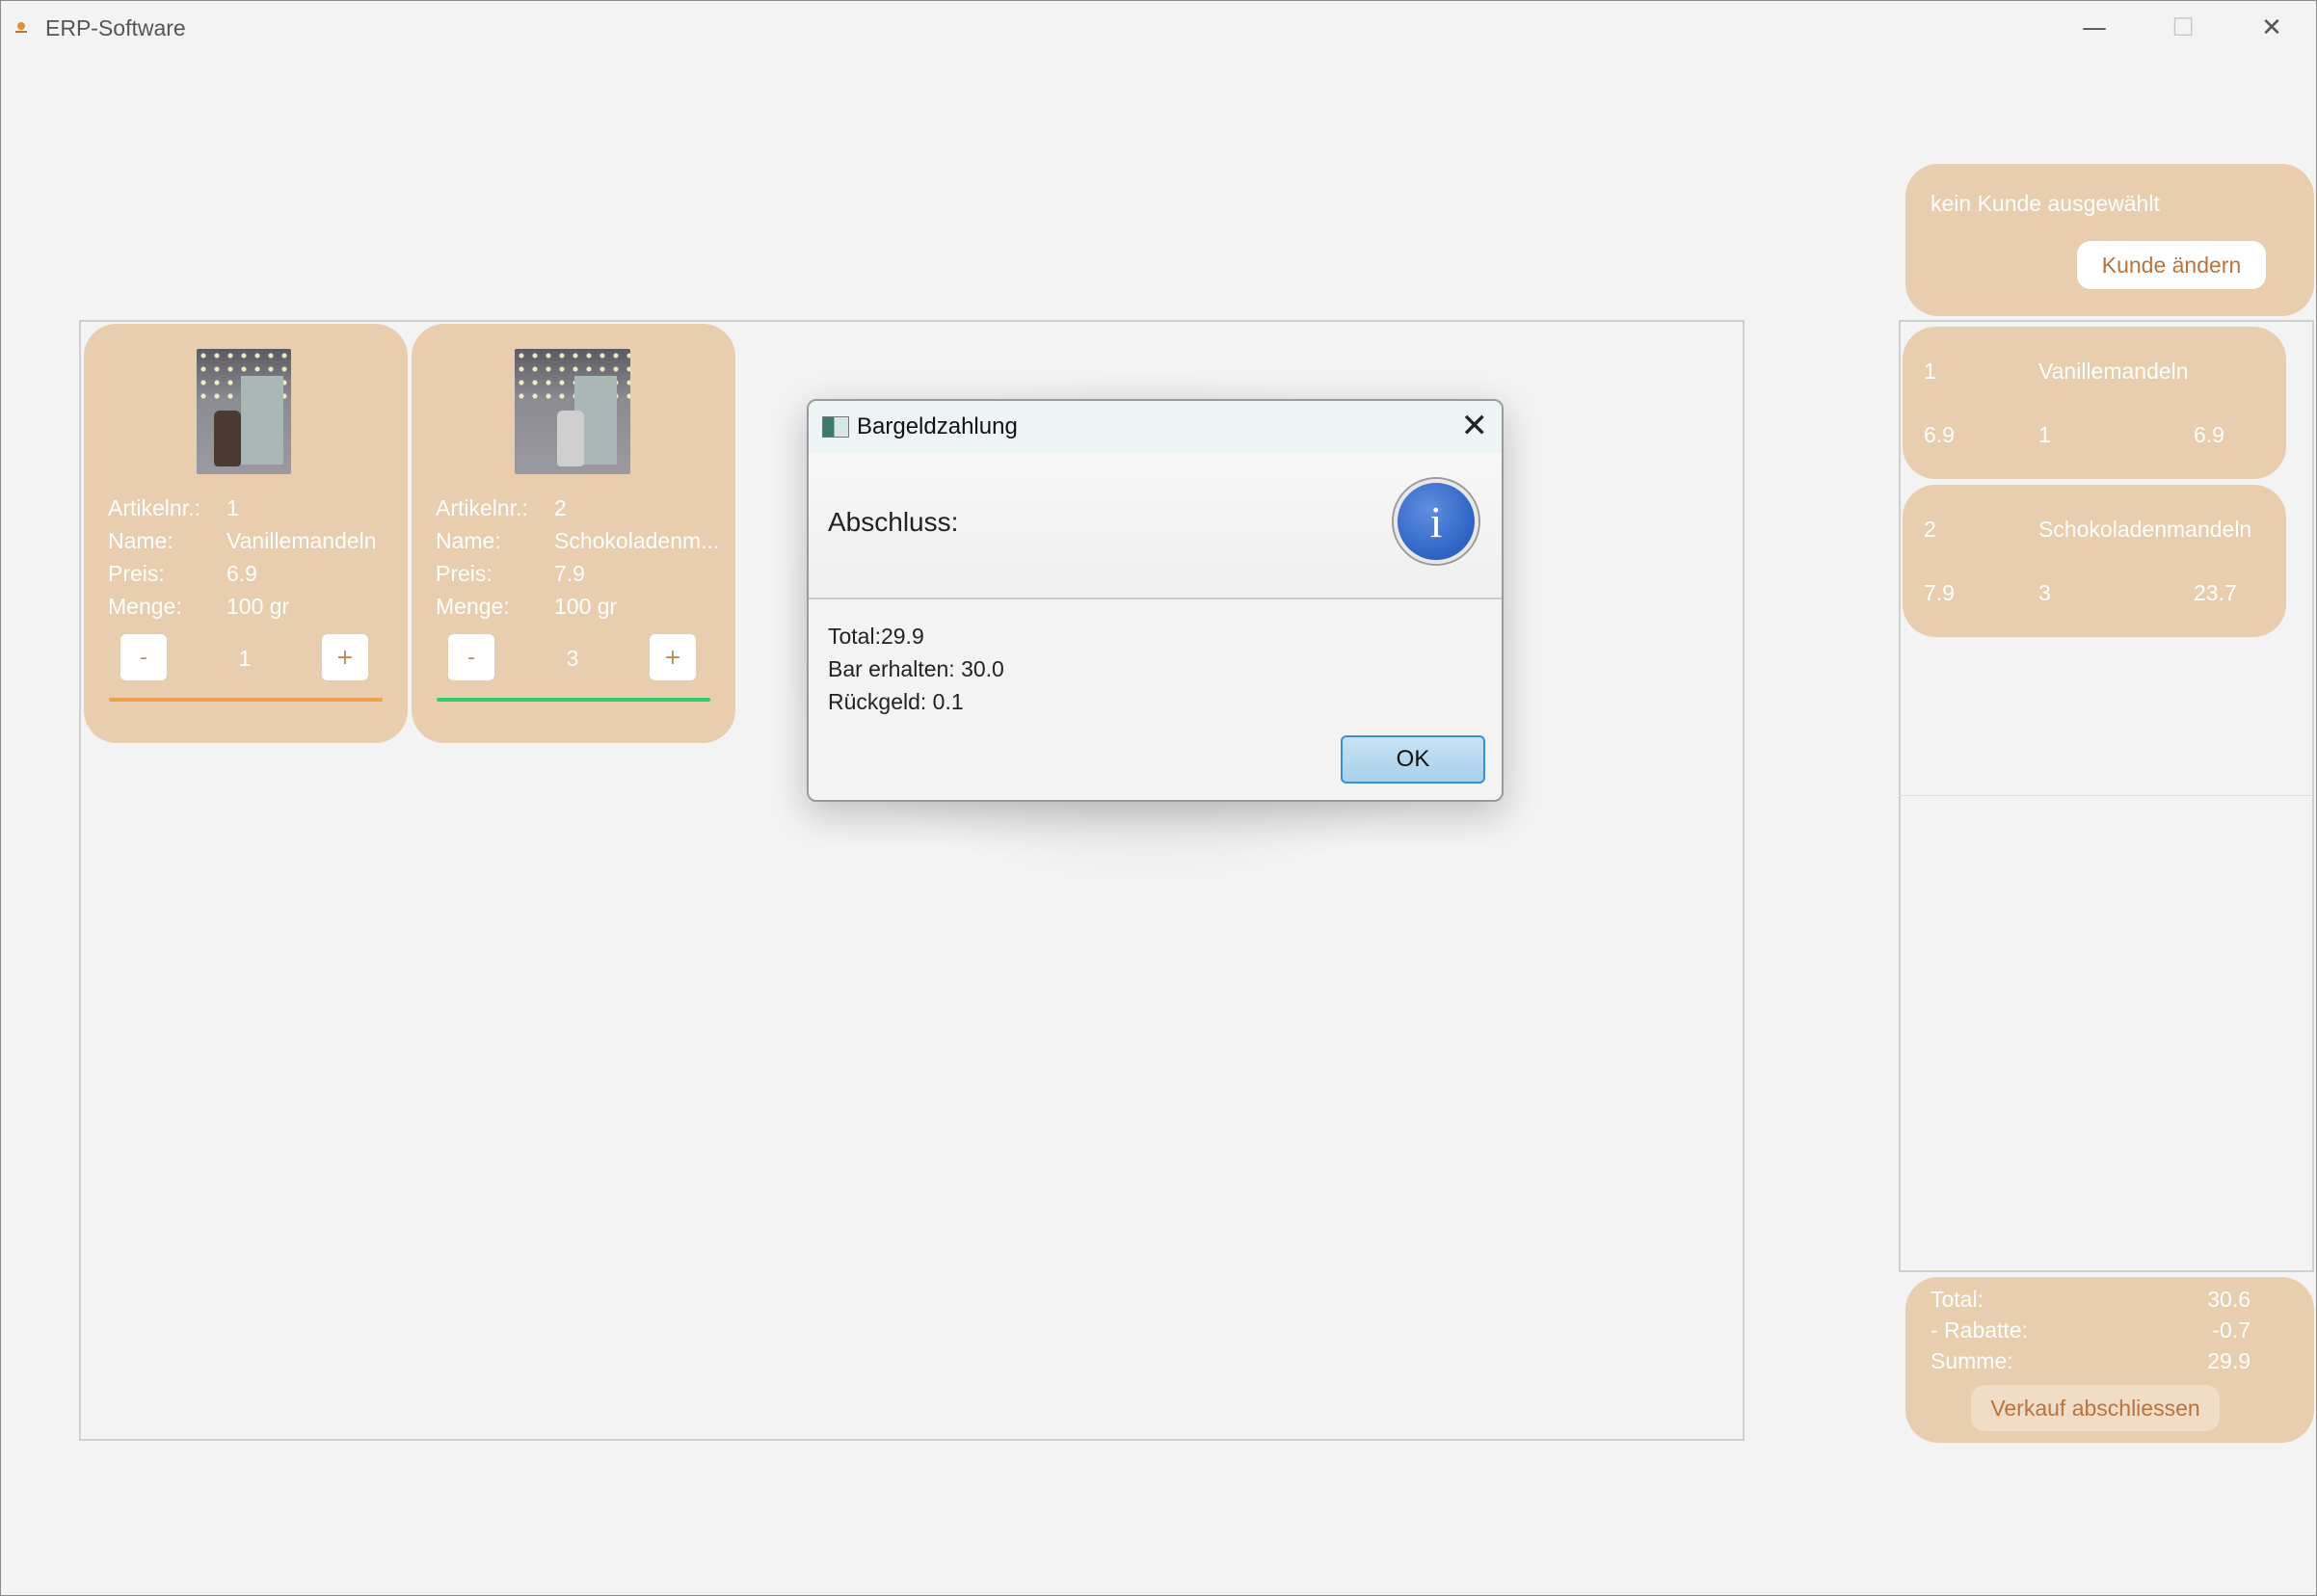 The height and width of the screenshot is (1596, 2317). What do you see at coordinates (115, 27) in the screenshot?
I see `window-title: ERP-Software` at bounding box center [115, 27].